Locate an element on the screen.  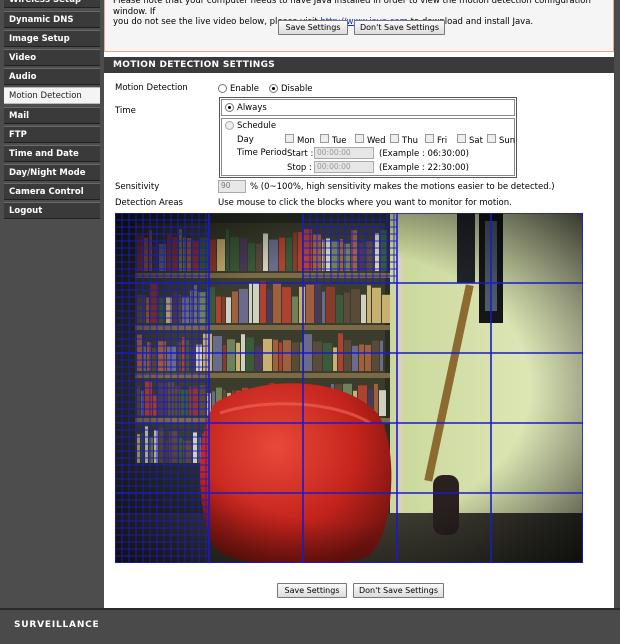
day-checkbox-sat is located at coordinates (461, 138).